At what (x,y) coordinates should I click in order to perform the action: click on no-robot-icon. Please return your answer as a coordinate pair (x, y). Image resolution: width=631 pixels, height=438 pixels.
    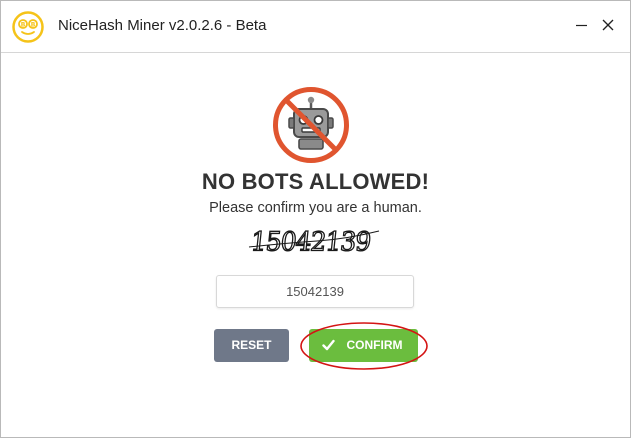
    Looking at the image, I should click on (311, 125).